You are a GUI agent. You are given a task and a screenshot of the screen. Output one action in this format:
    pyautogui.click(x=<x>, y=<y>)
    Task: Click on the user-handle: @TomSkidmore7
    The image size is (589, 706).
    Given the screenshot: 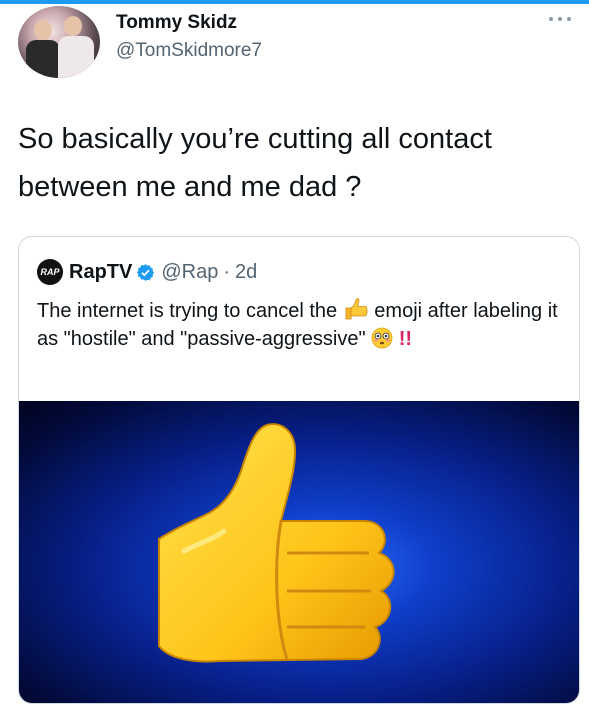 What is the action you would take?
    pyautogui.click(x=189, y=51)
    